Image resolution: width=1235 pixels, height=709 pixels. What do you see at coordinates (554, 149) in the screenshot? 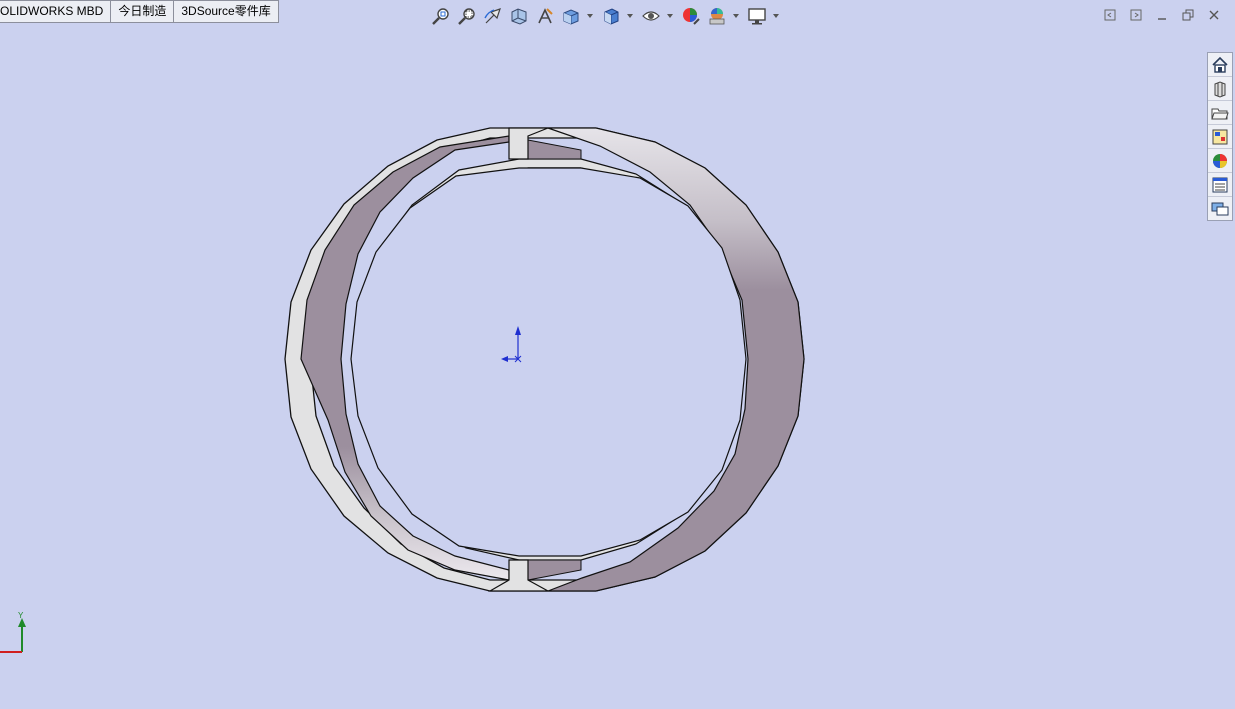
I see `ring-inner-right-face` at bounding box center [554, 149].